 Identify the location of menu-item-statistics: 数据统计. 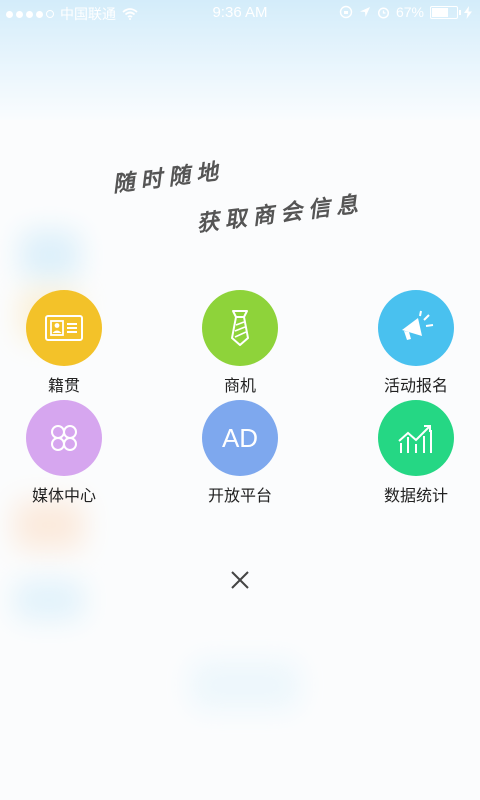
(416, 453).